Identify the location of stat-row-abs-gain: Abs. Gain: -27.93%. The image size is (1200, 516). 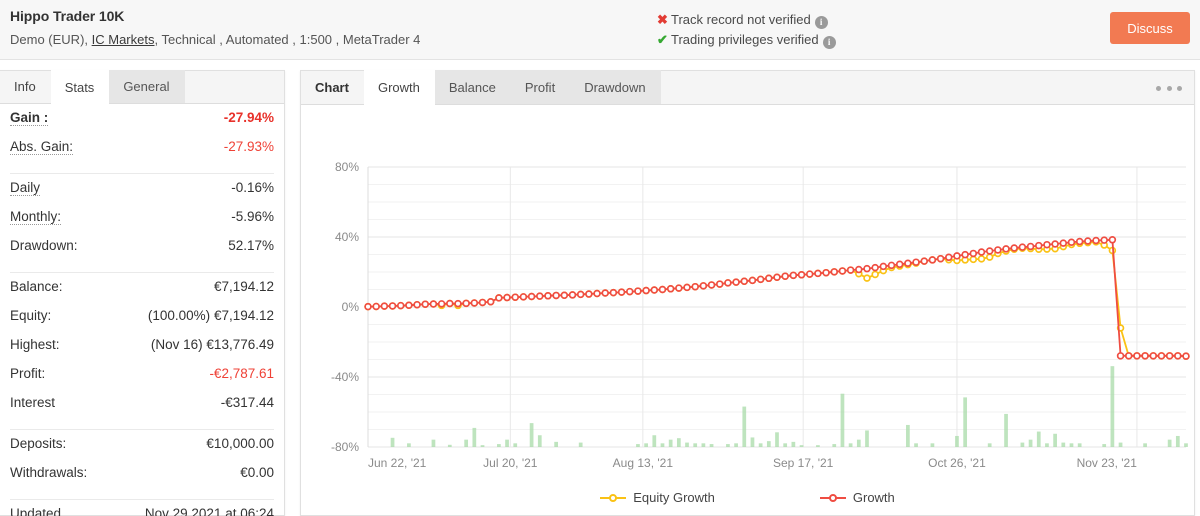
(142, 153).